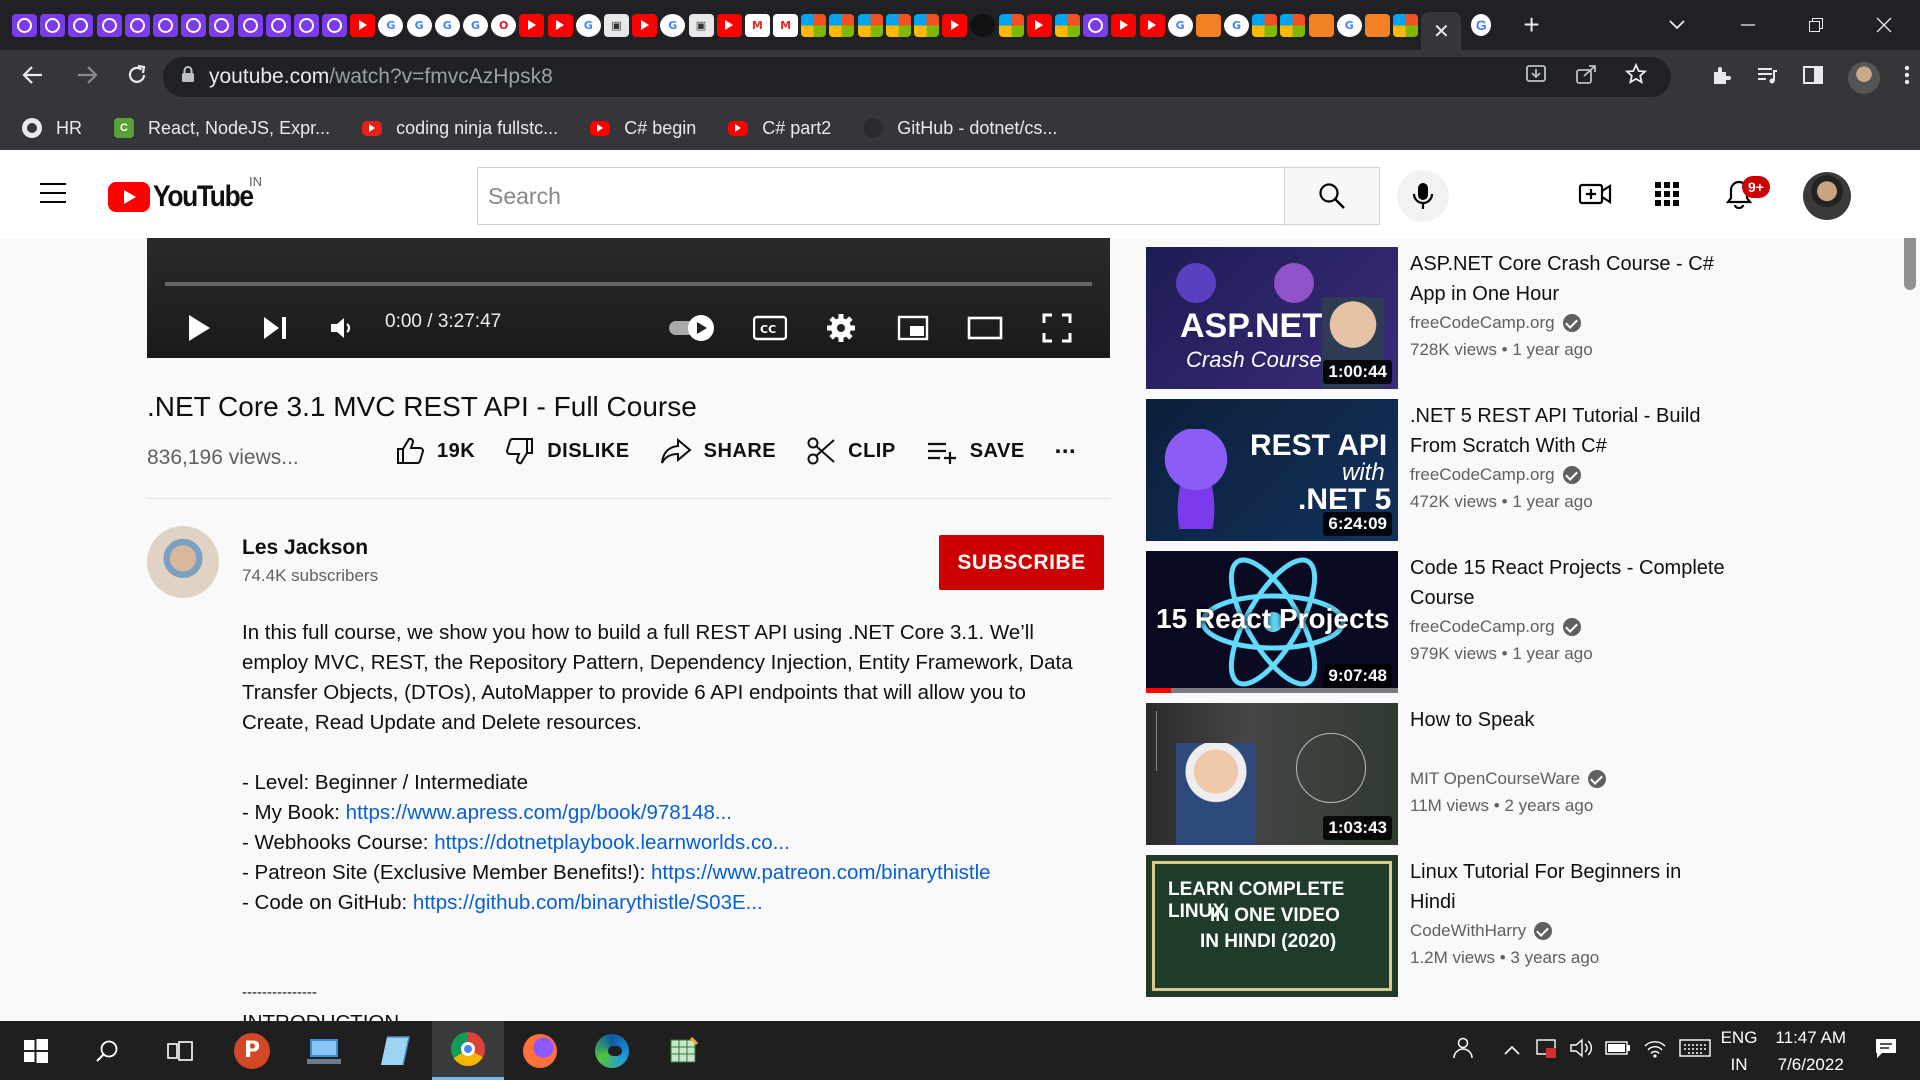 This screenshot has height=1080, width=1920. Describe the element at coordinates (1536, 77) in the screenshot. I see `install-app-icon` at that location.